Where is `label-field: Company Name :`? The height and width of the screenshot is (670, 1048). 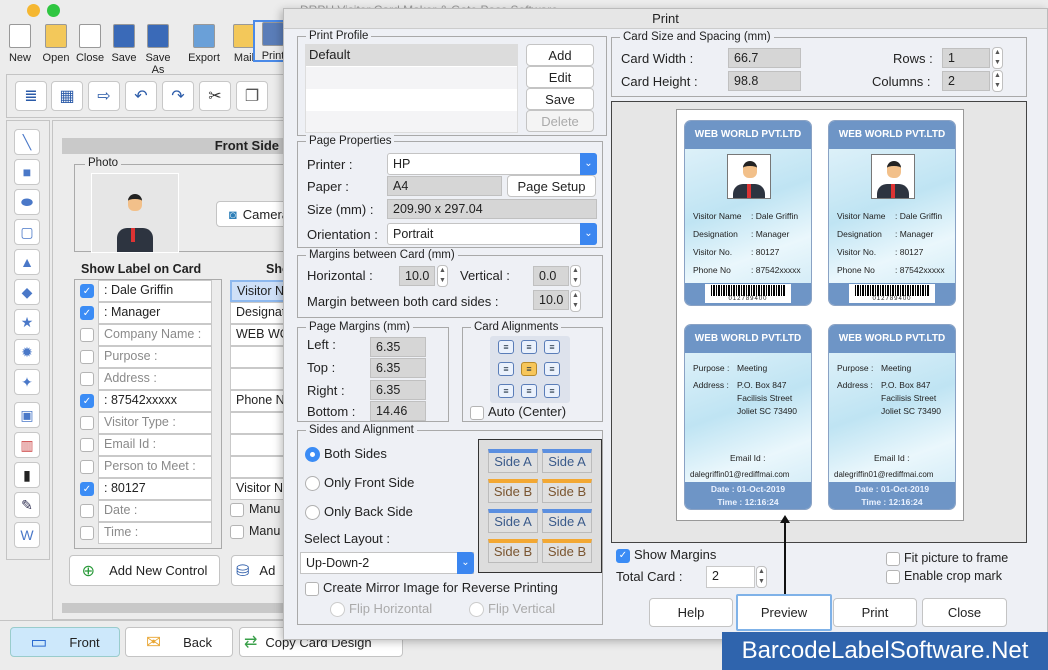
label-field: Company Name : is located at coordinates (155, 335).